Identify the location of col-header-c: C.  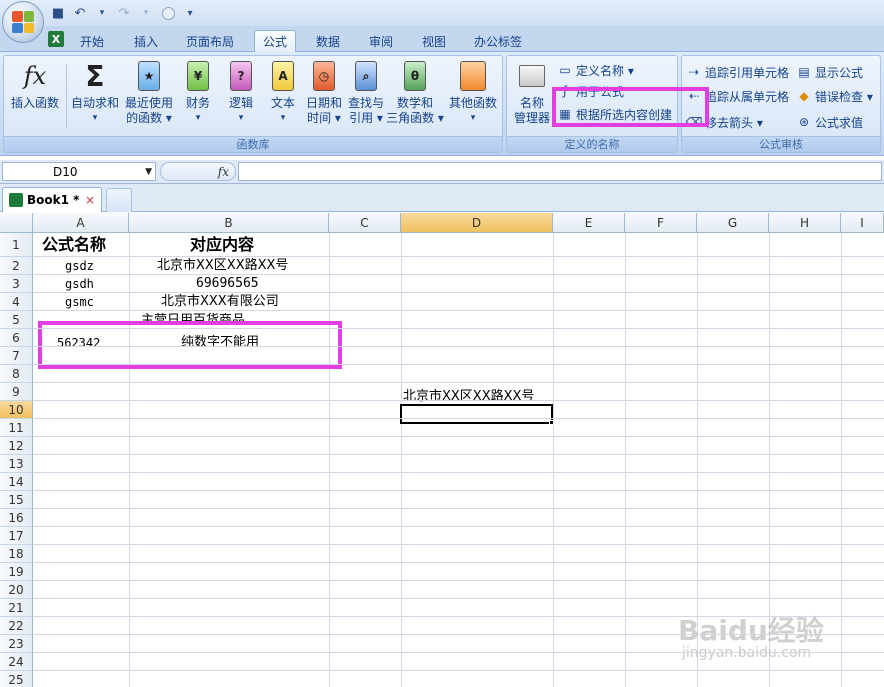
(365, 223).